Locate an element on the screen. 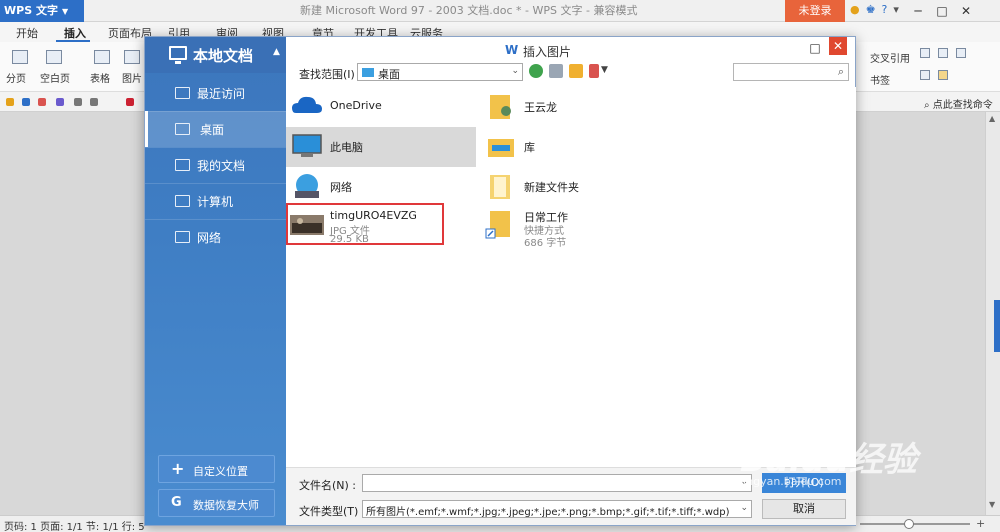  collapse-icon: ▲ is located at coordinates (276, 52).